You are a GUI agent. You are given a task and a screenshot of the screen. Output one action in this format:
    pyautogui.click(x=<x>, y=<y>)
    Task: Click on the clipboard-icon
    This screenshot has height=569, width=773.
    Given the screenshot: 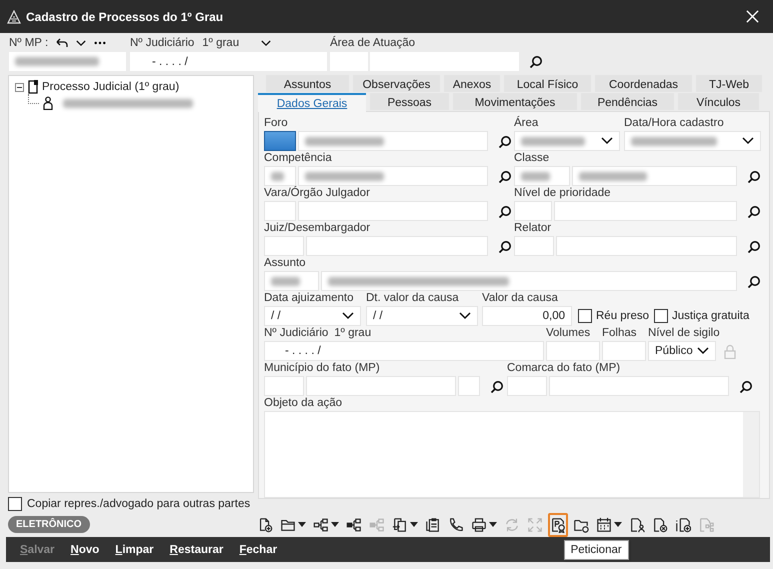 What is the action you would take?
    pyautogui.click(x=432, y=524)
    